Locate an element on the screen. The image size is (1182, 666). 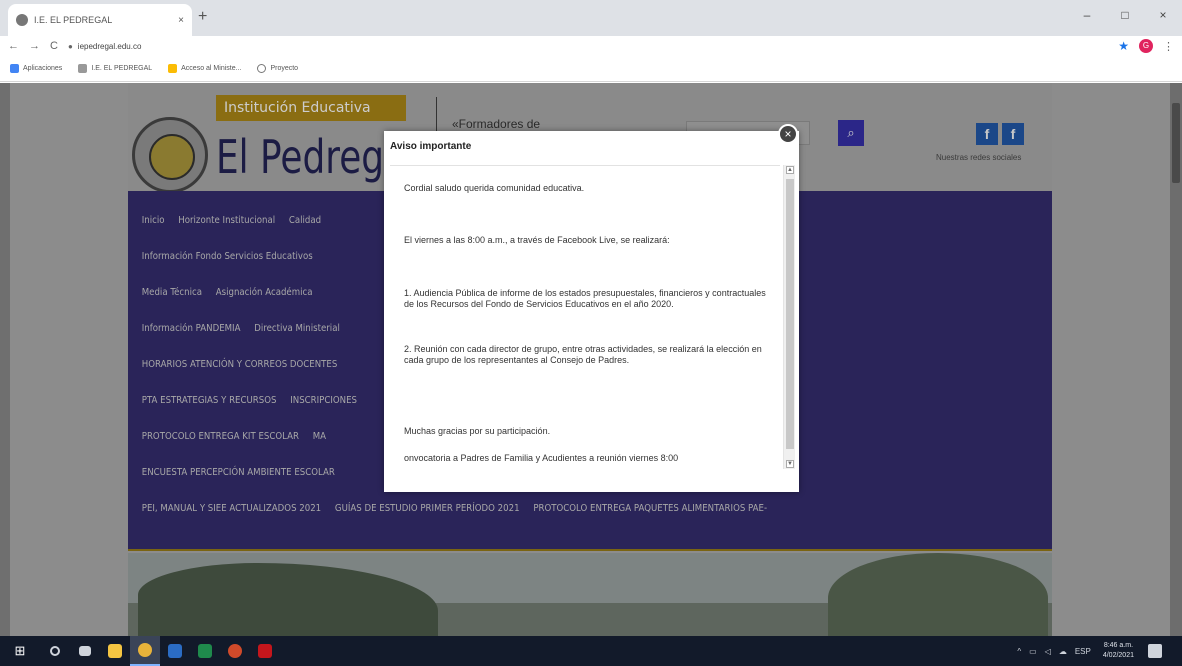
nav-item: Horizonte Institucional is located at coordinates (226, 221).